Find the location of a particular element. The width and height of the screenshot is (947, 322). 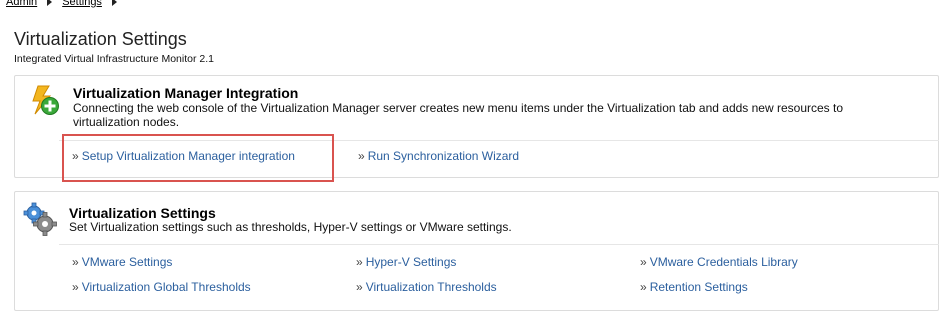

page-title: Virtualization Settings is located at coordinates (100, 39).